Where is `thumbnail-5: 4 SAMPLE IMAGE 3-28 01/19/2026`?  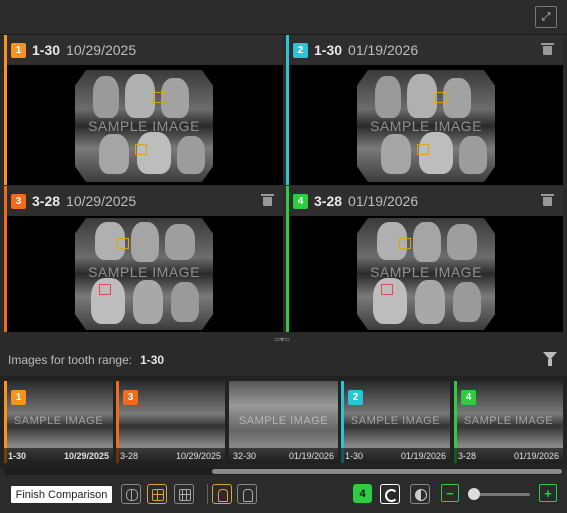 thumbnail-5: 4 SAMPLE IMAGE 3-28 01/19/2026 is located at coordinates (508, 422).